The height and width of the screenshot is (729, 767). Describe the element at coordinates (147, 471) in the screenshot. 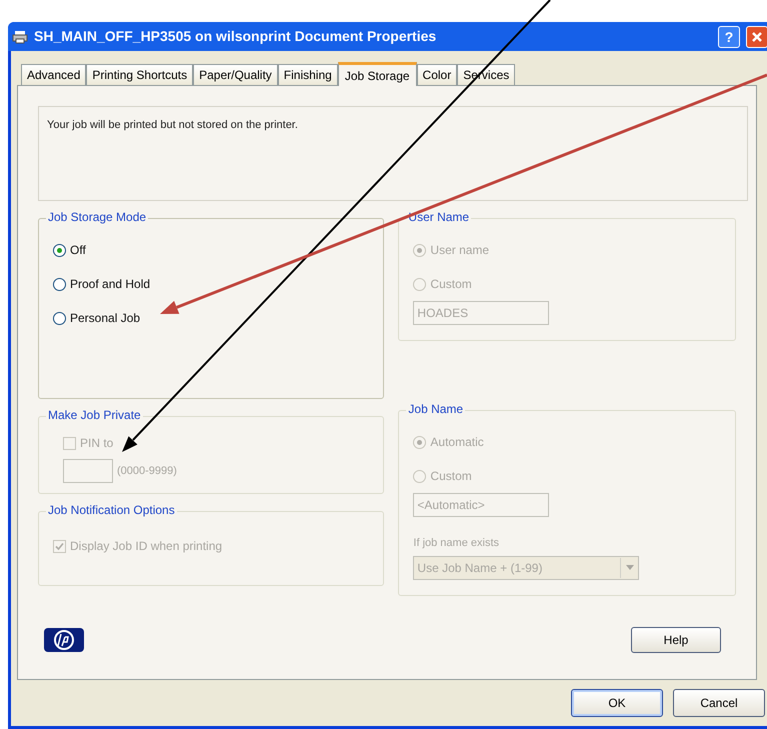

I see `hint-text: (0000-9999)` at that location.